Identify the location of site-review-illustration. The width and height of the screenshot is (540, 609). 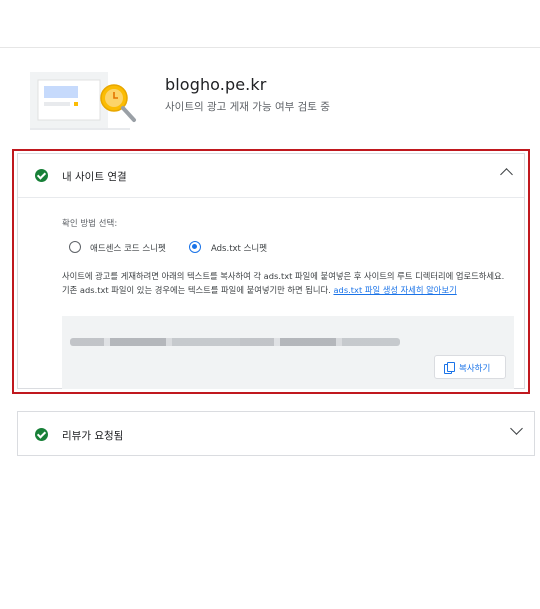
(83, 101).